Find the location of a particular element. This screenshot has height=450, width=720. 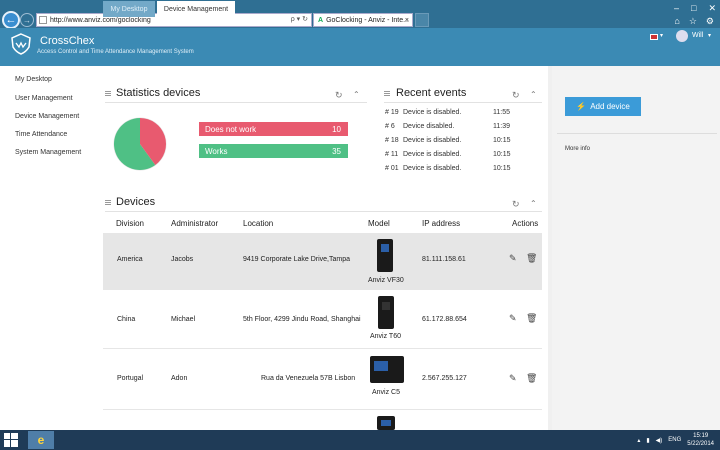

language-indicator: ENG is located at coordinates (674, 440).